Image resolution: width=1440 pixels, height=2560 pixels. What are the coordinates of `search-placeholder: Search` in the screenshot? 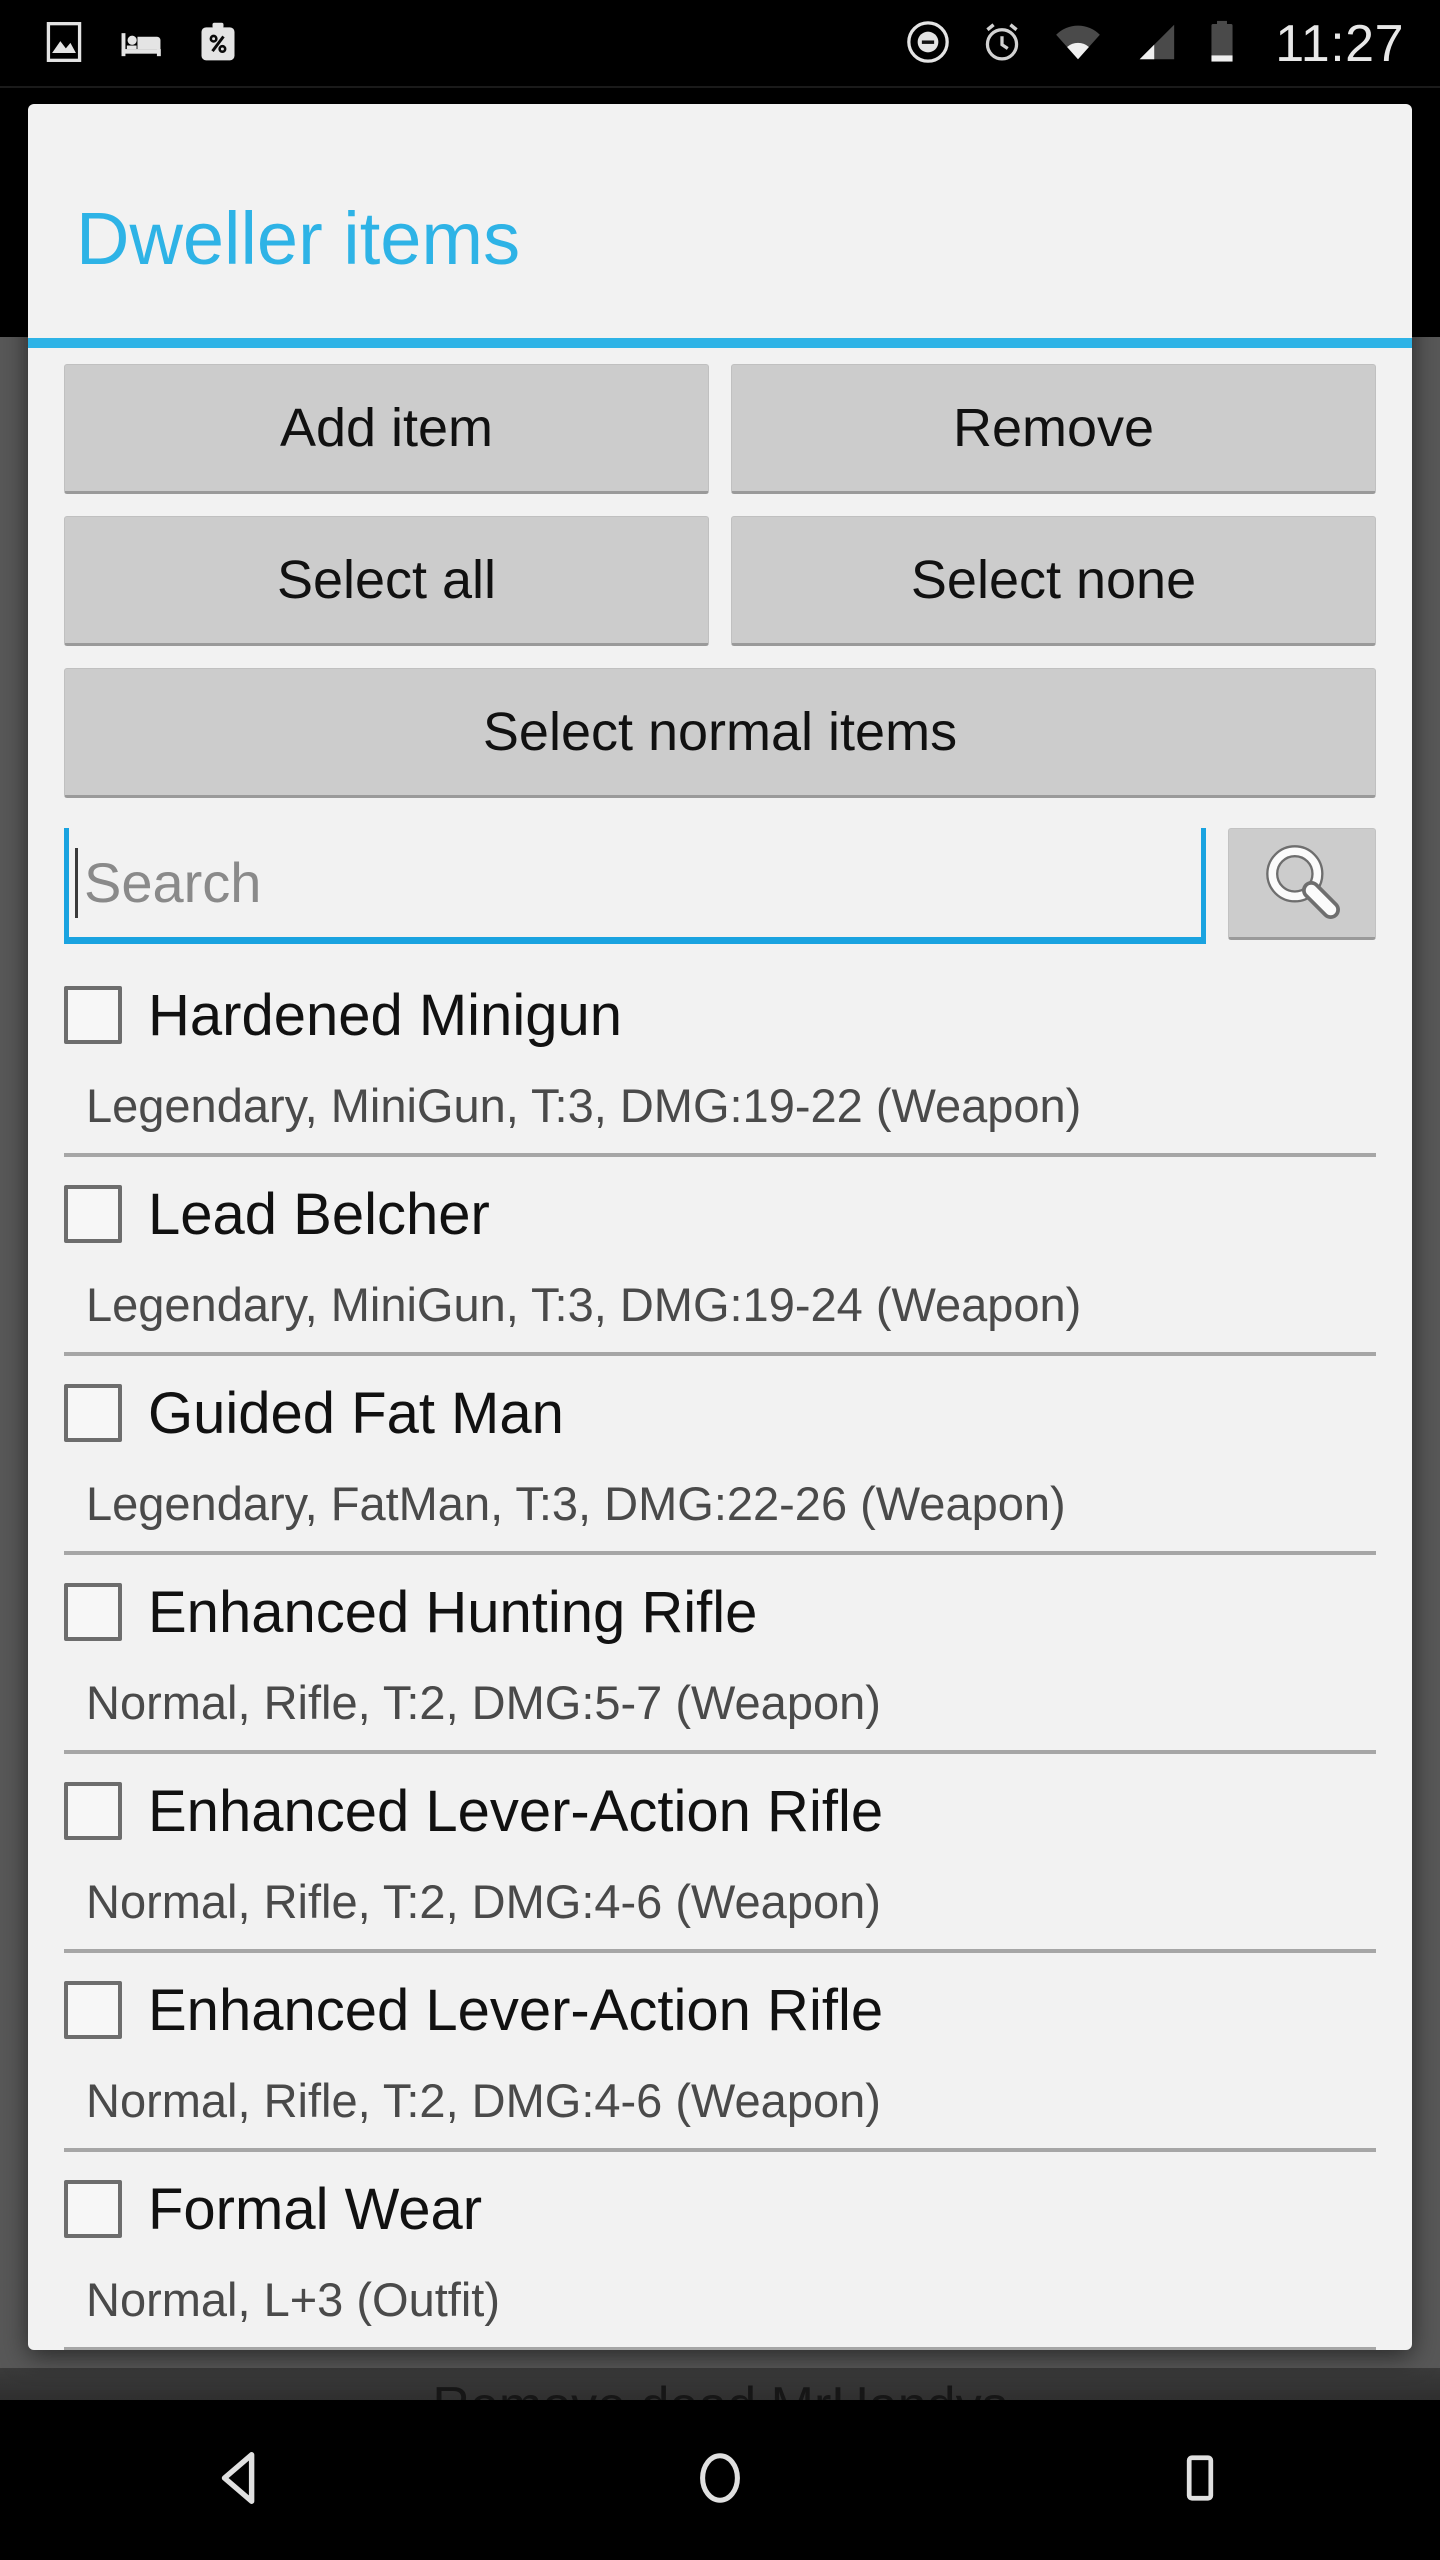 It's located at (173, 882).